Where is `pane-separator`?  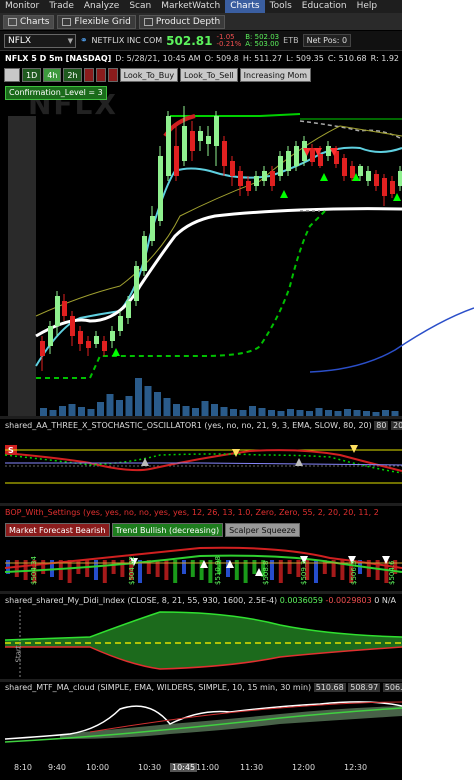
pane-separator is located at coordinates (201, 417).